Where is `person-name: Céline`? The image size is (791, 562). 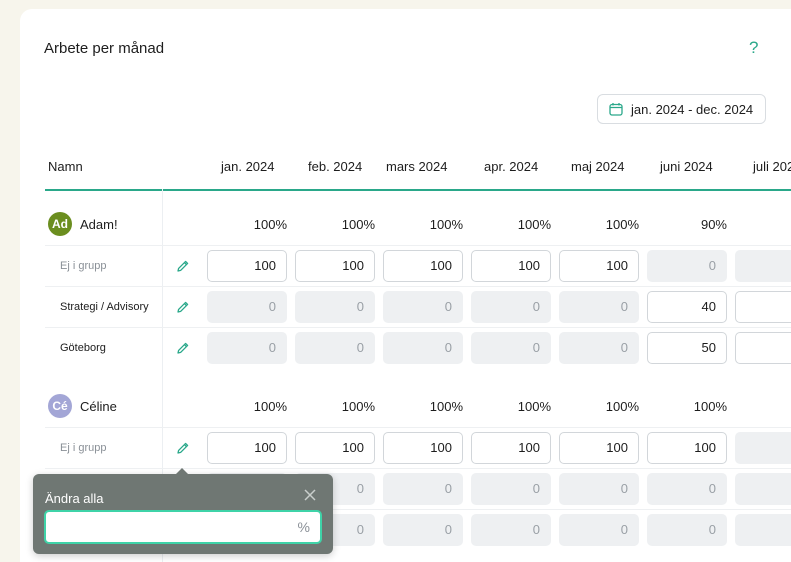 person-name: Céline is located at coordinates (98, 406).